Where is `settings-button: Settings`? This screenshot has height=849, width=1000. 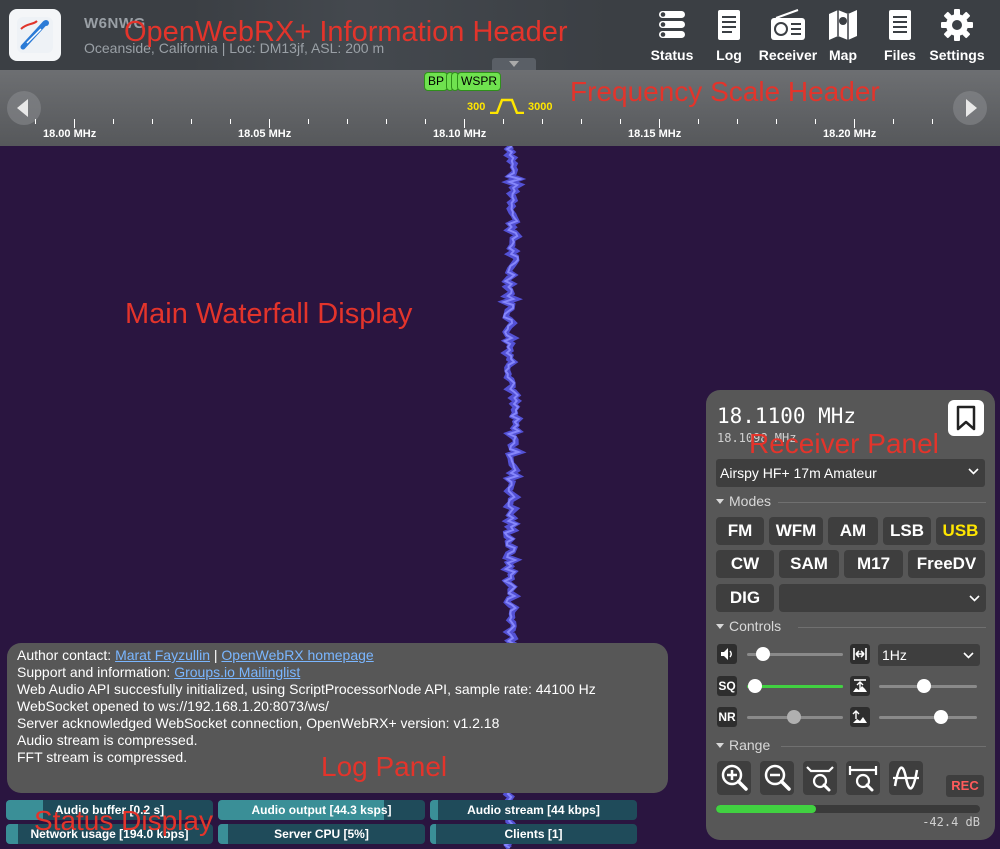
settings-button: Settings is located at coordinates (957, 37).